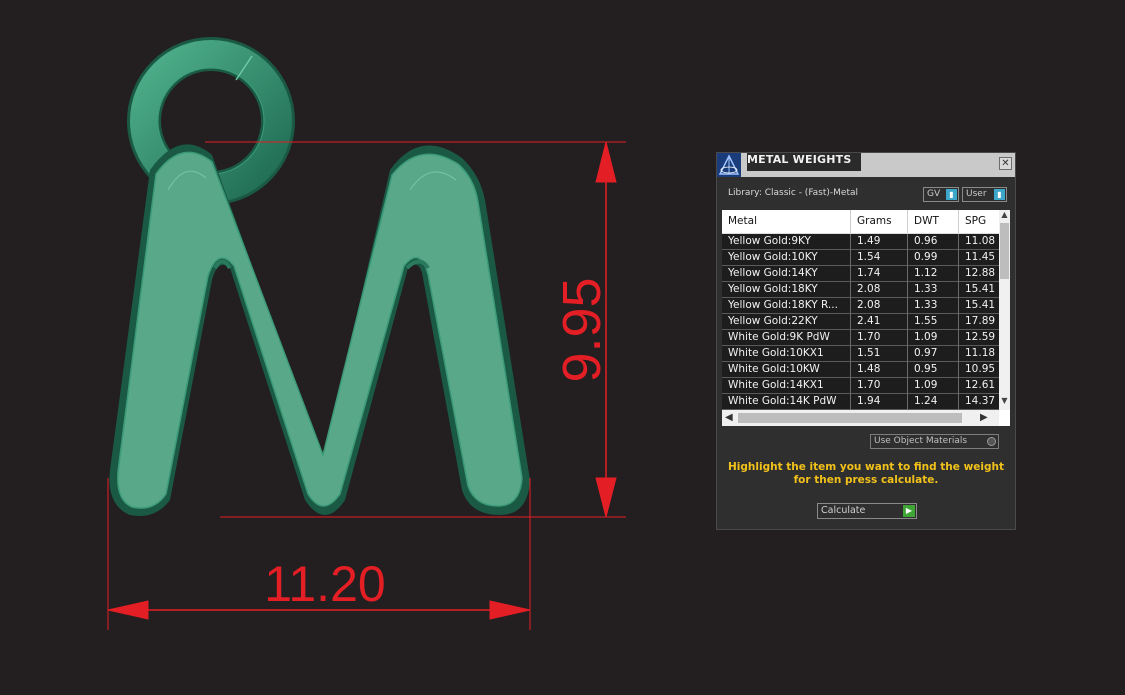  What do you see at coordinates (729, 417) in the screenshot?
I see `scroll-left-icon: ◀` at bounding box center [729, 417].